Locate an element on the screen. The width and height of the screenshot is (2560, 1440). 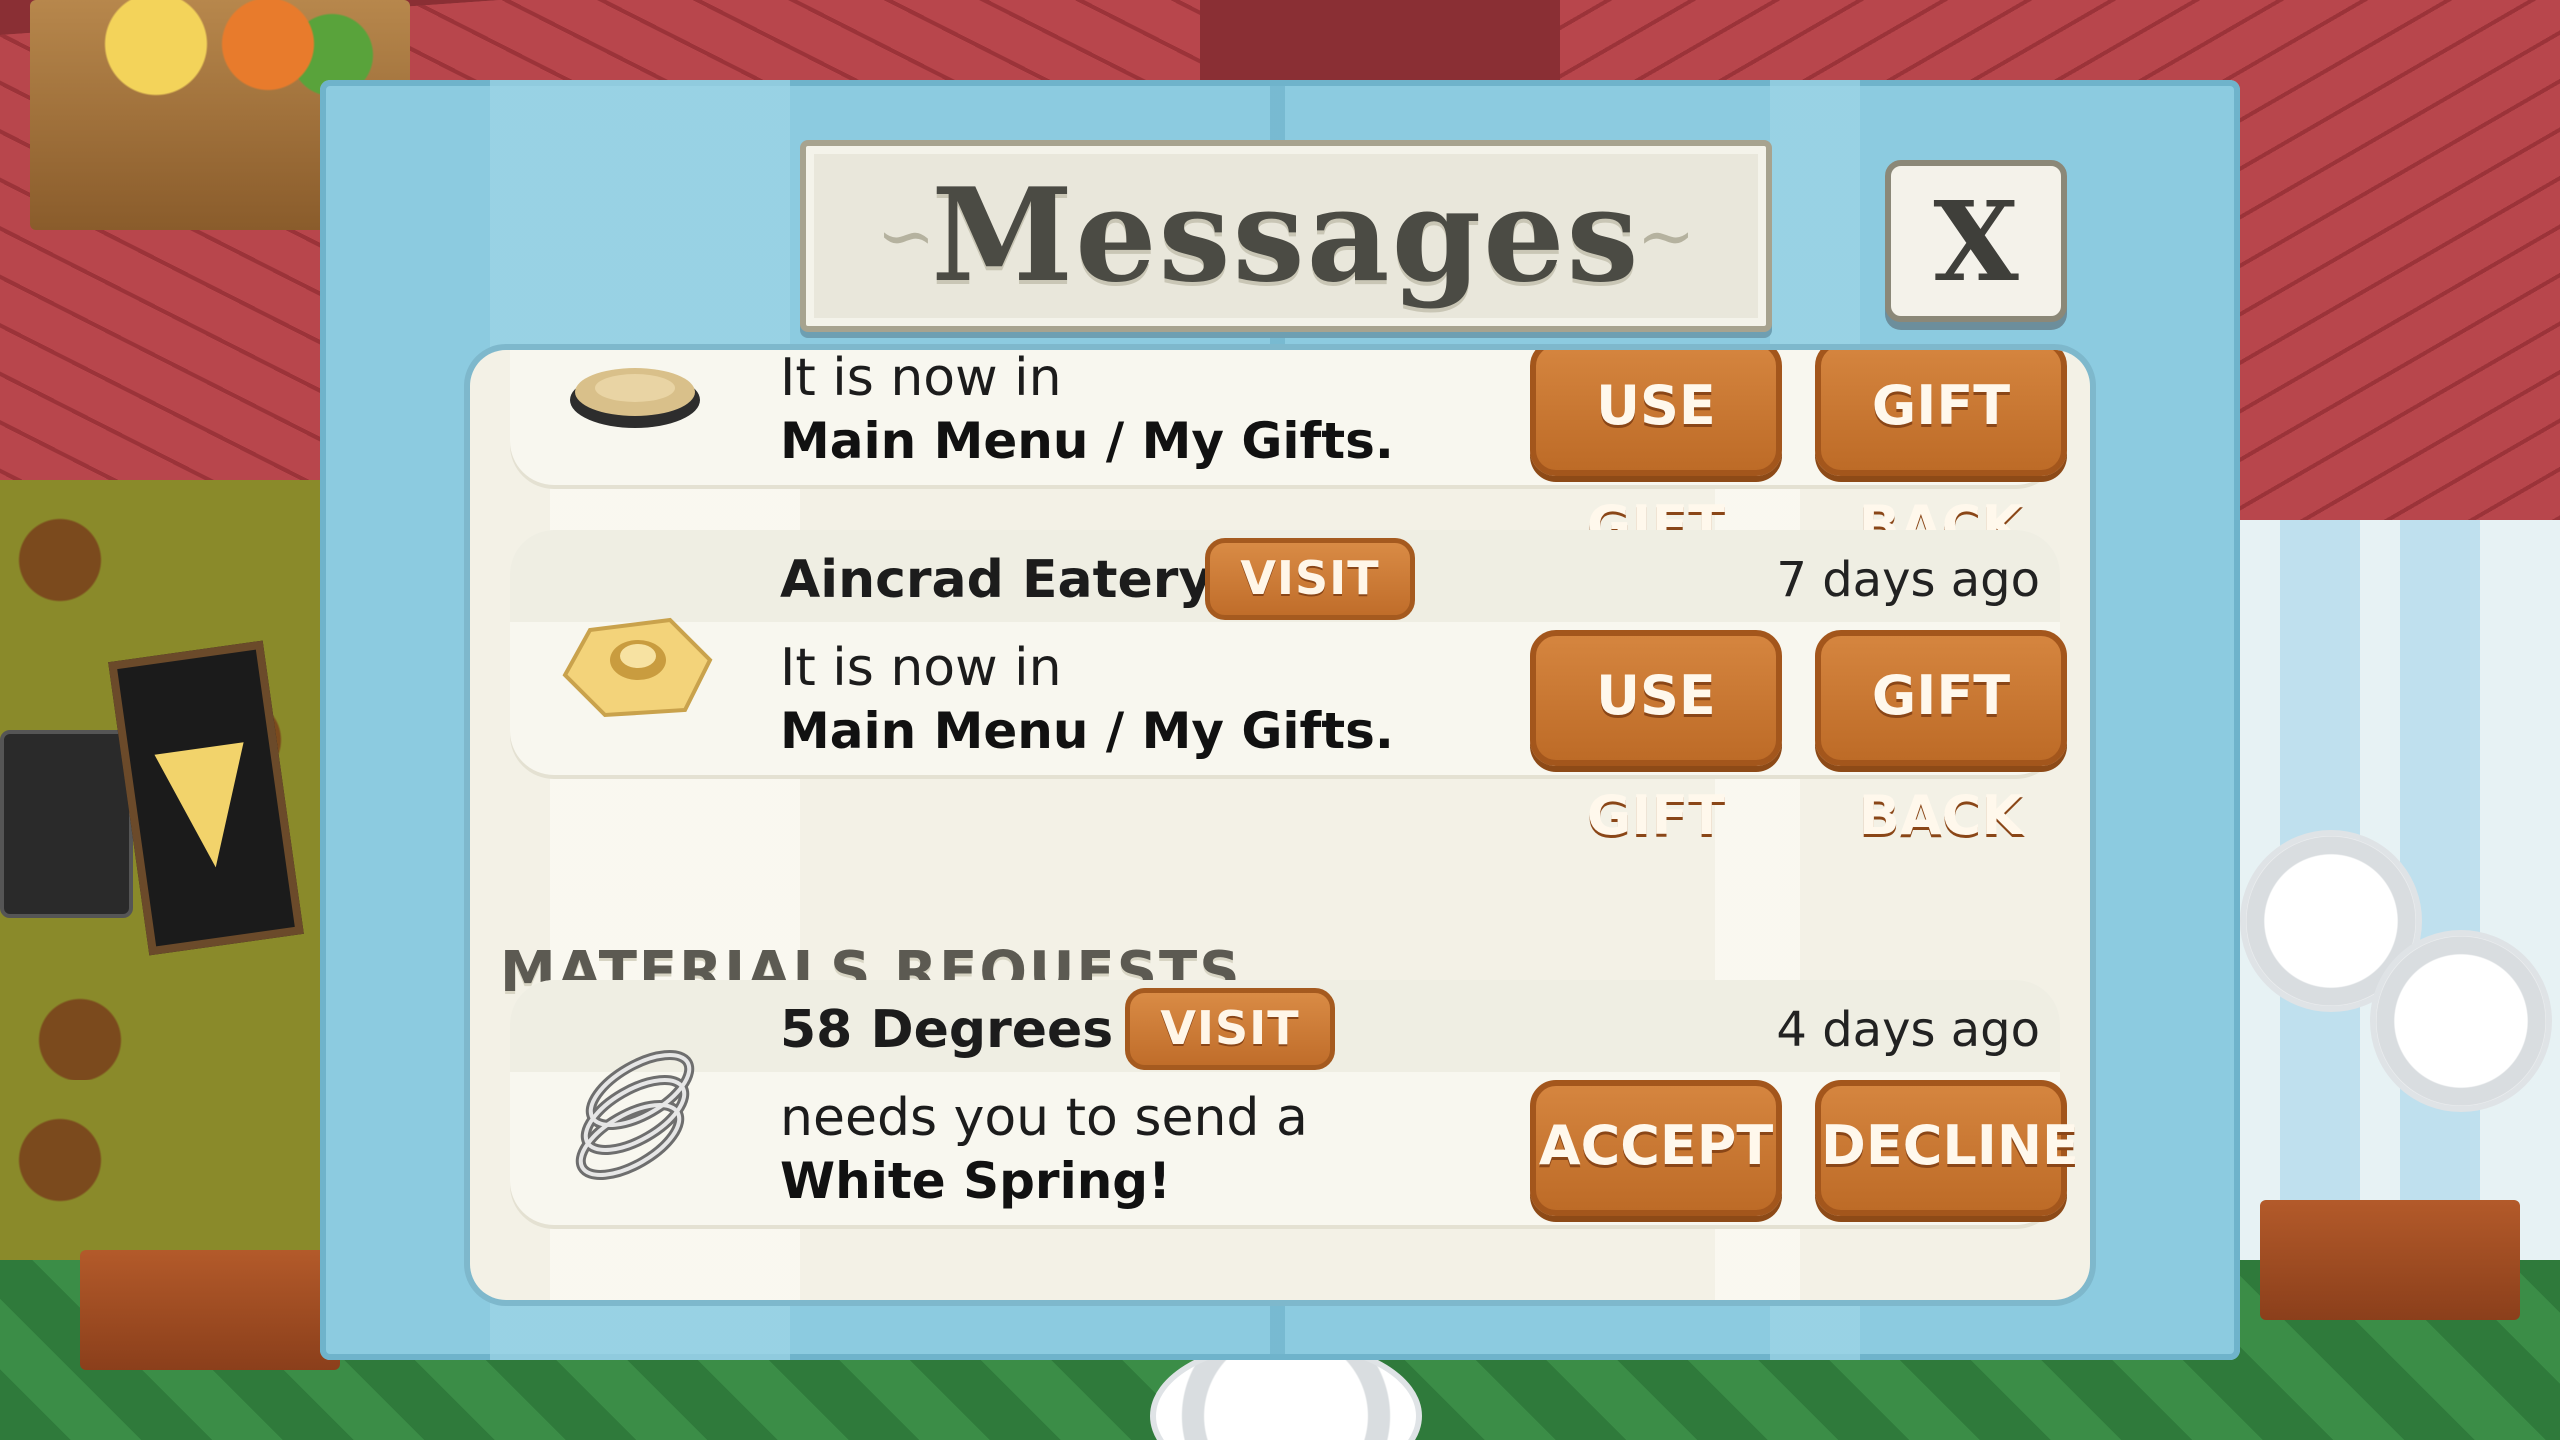
dialog-title-plaque: ∽ Messages ∽ is located at coordinates (1286, 236).